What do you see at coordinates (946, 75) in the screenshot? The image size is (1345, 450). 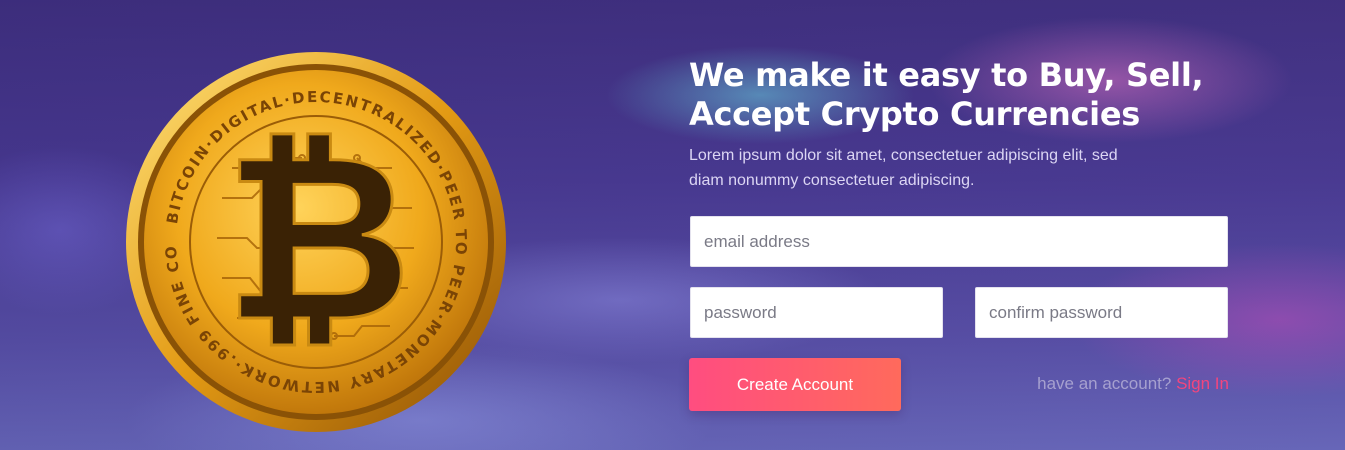 I see `headline-line-1: We make it easy to Buy, Sell,` at bounding box center [946, 75].